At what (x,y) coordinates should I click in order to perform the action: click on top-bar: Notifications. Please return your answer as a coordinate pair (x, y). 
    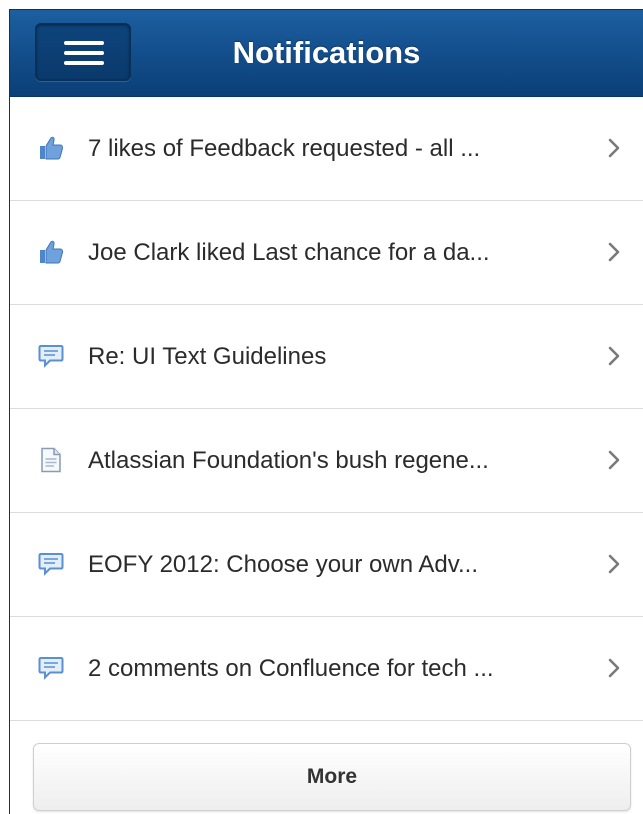
    Looking at the image, I should click on (326, 53).